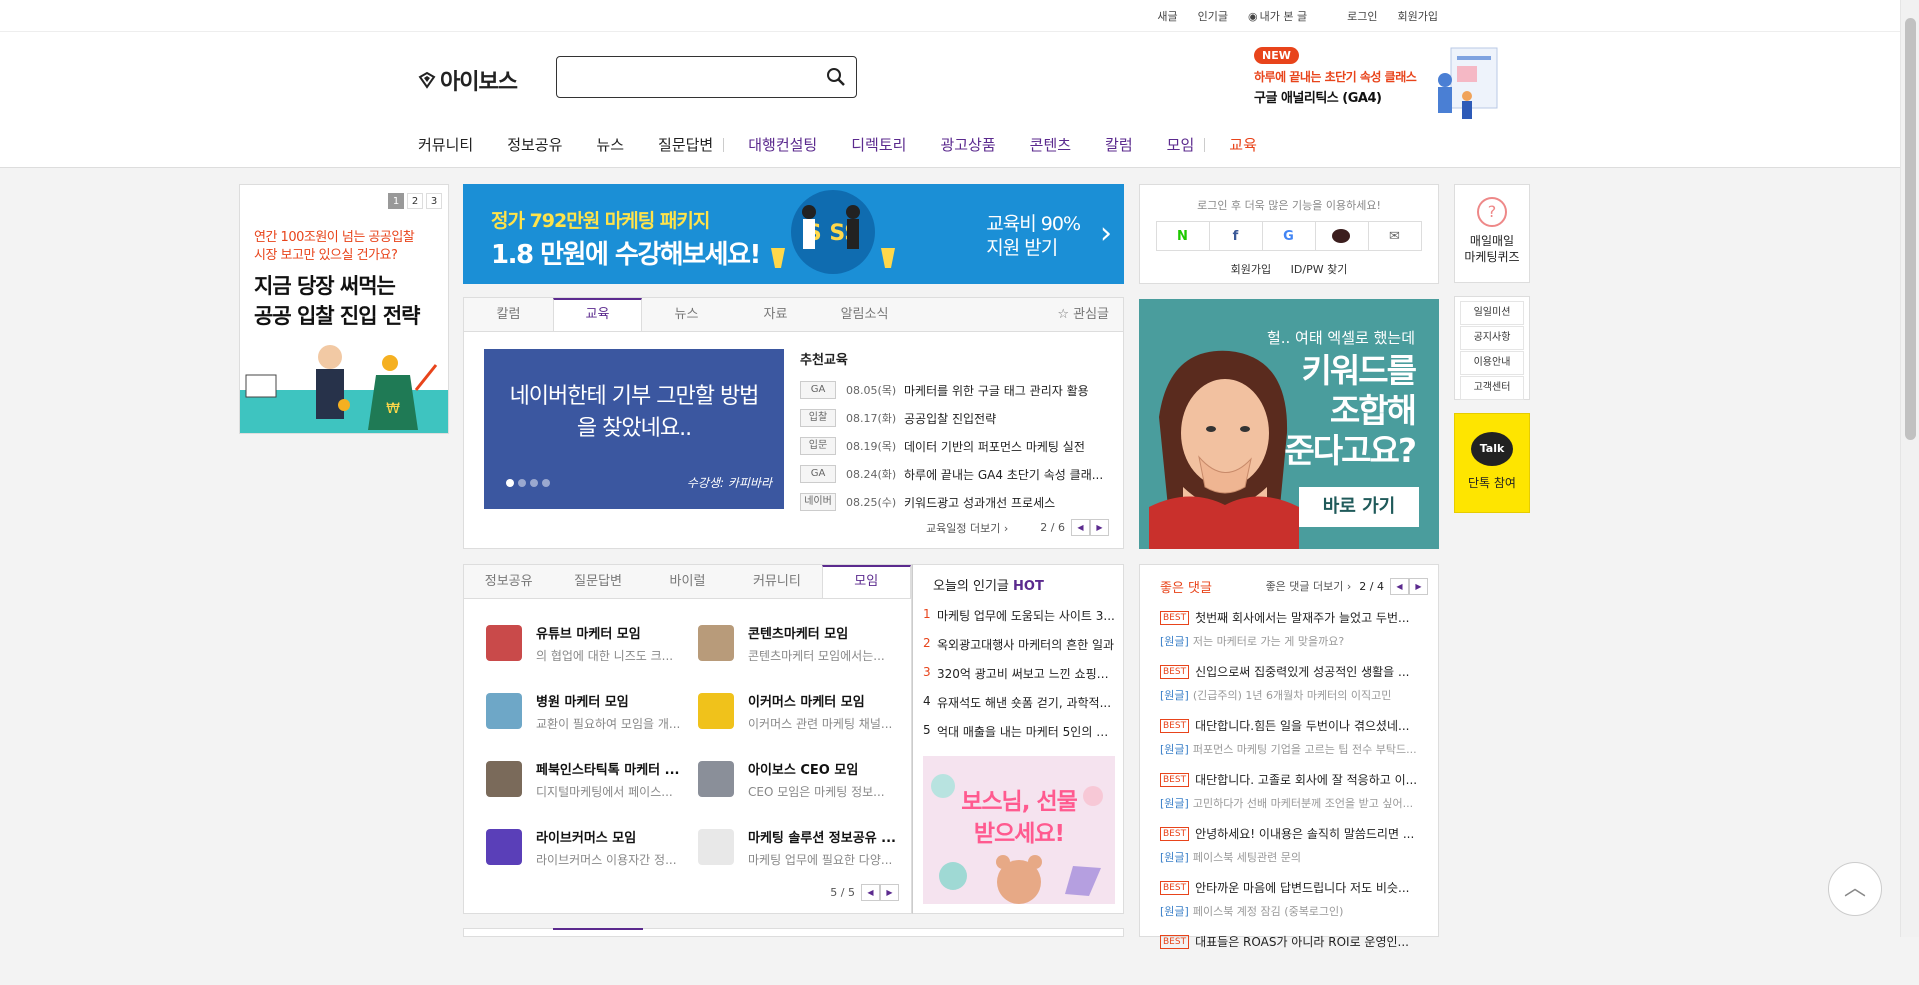  What do you see at coordinates (445, 144) in the screenshot?
I see `nav-community: 커뮤니티` at bounding box center [445, 144].